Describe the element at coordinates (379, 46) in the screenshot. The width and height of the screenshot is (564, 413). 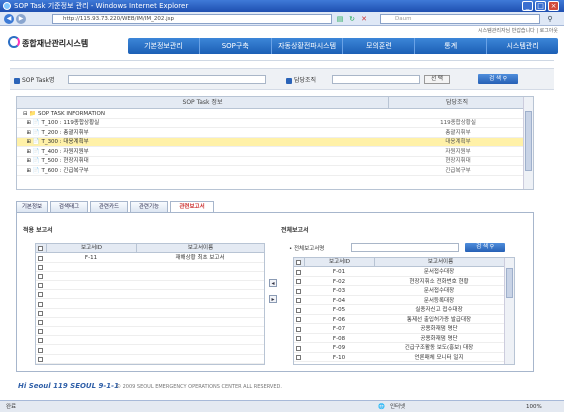
I see `nav-item-drill: 모의훈련` at that location.